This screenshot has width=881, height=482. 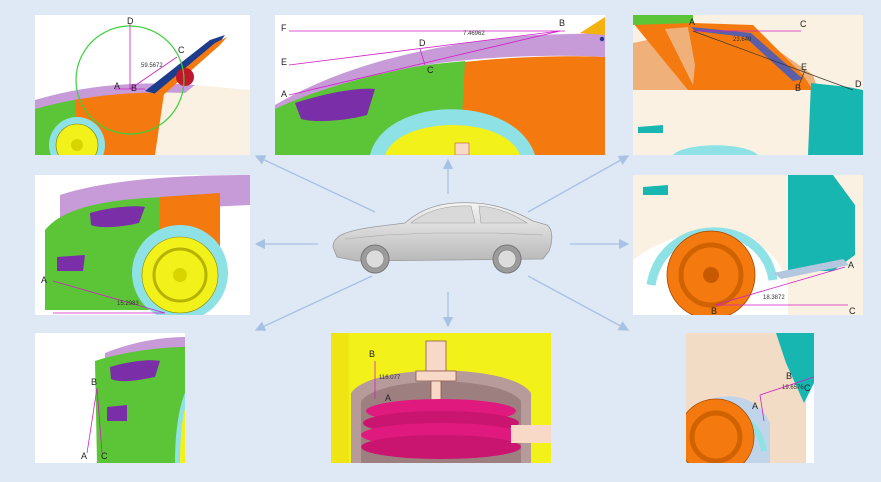 What do you see at coordinates (441, 398) in the screenshot?
I see `panel-bottom-center: B A 116.077` at bounding box center [441, 398].